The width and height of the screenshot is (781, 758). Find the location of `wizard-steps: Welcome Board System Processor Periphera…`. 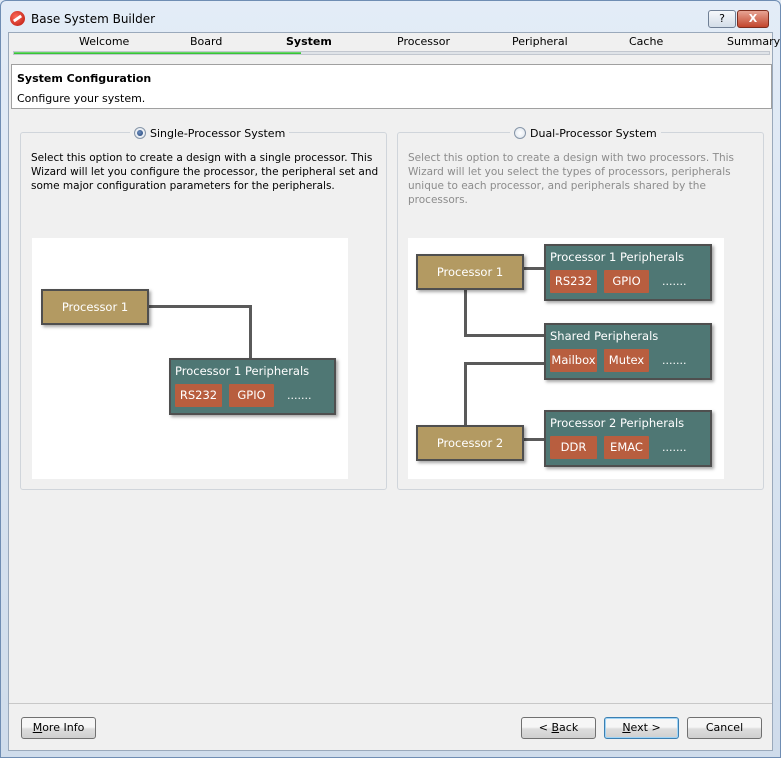

wizard-steps: Welcome Board System Processor Periphera… is located at coordinates (394, 44).